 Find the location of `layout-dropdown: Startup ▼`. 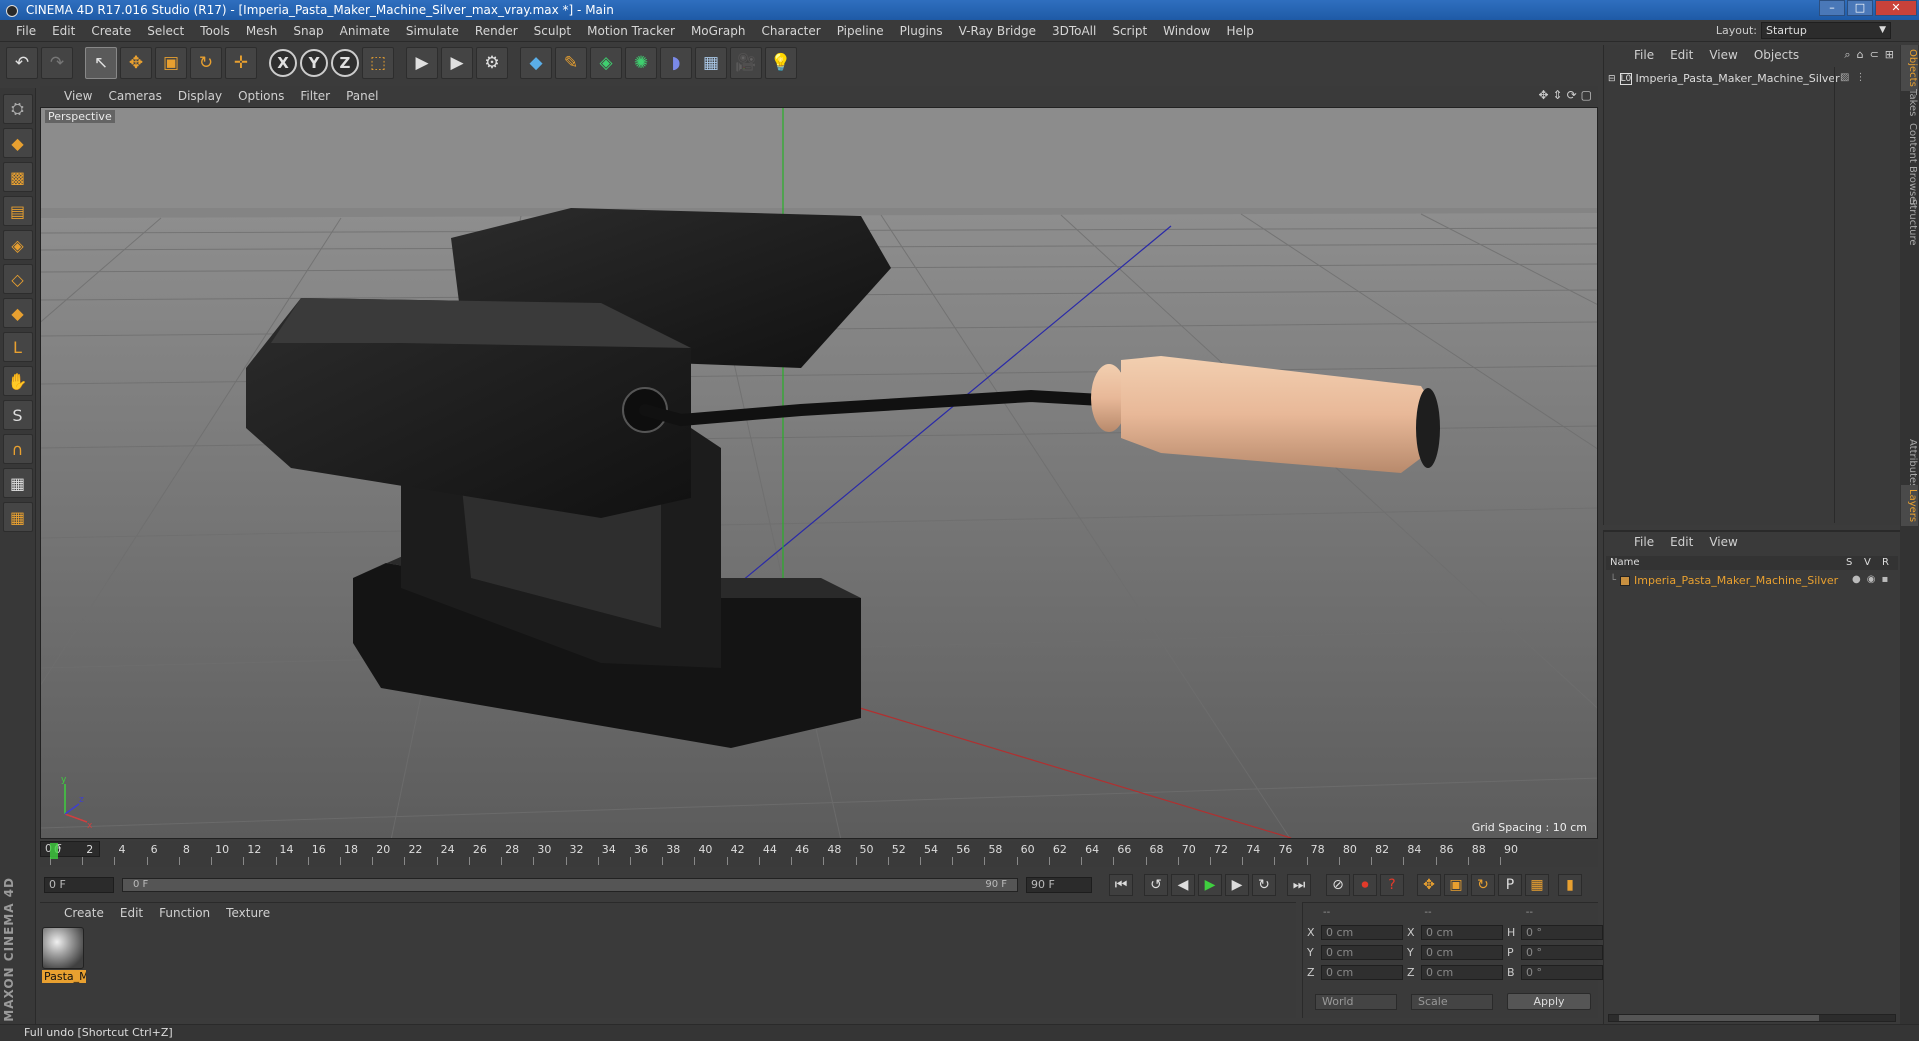

layout-dropdown: Startup ▼ is located at coordinates (1826, 30).